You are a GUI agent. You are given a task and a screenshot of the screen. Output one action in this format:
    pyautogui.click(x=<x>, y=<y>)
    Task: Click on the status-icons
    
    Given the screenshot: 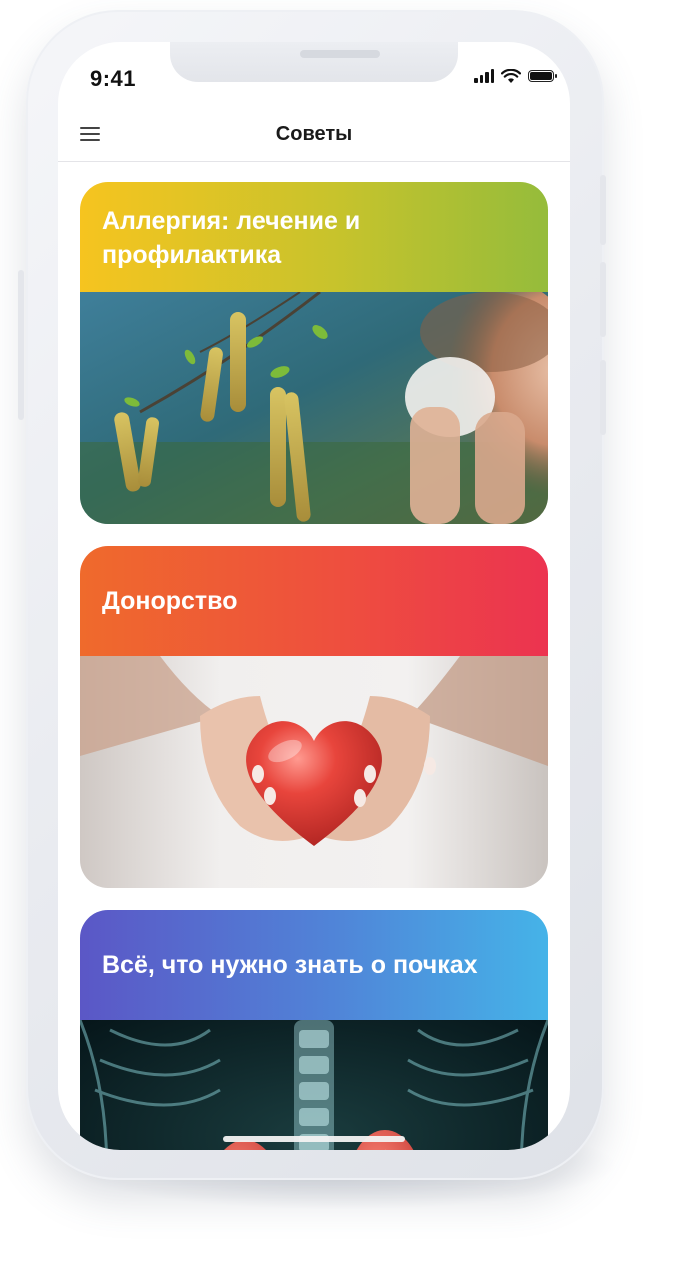 What is the action you would take?
    pyautogui.click(x=515, y=76)
    